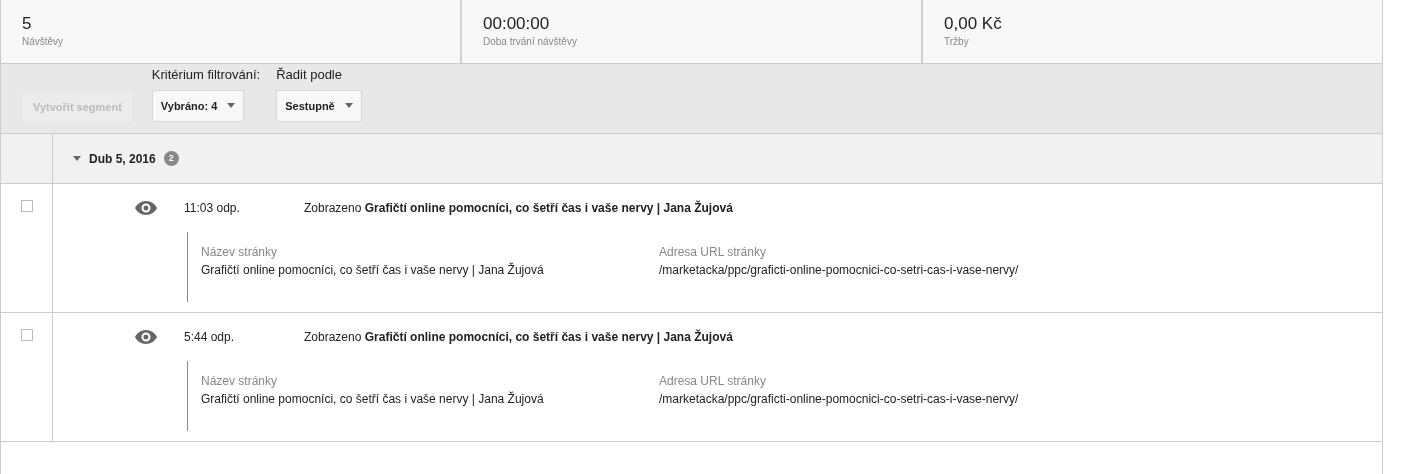 The width and height of the screenshot is (1404, 474). Describe the element at coordinates (209, 337) in the screenshot. I see `event-time: 5:44 odp.` at that location.